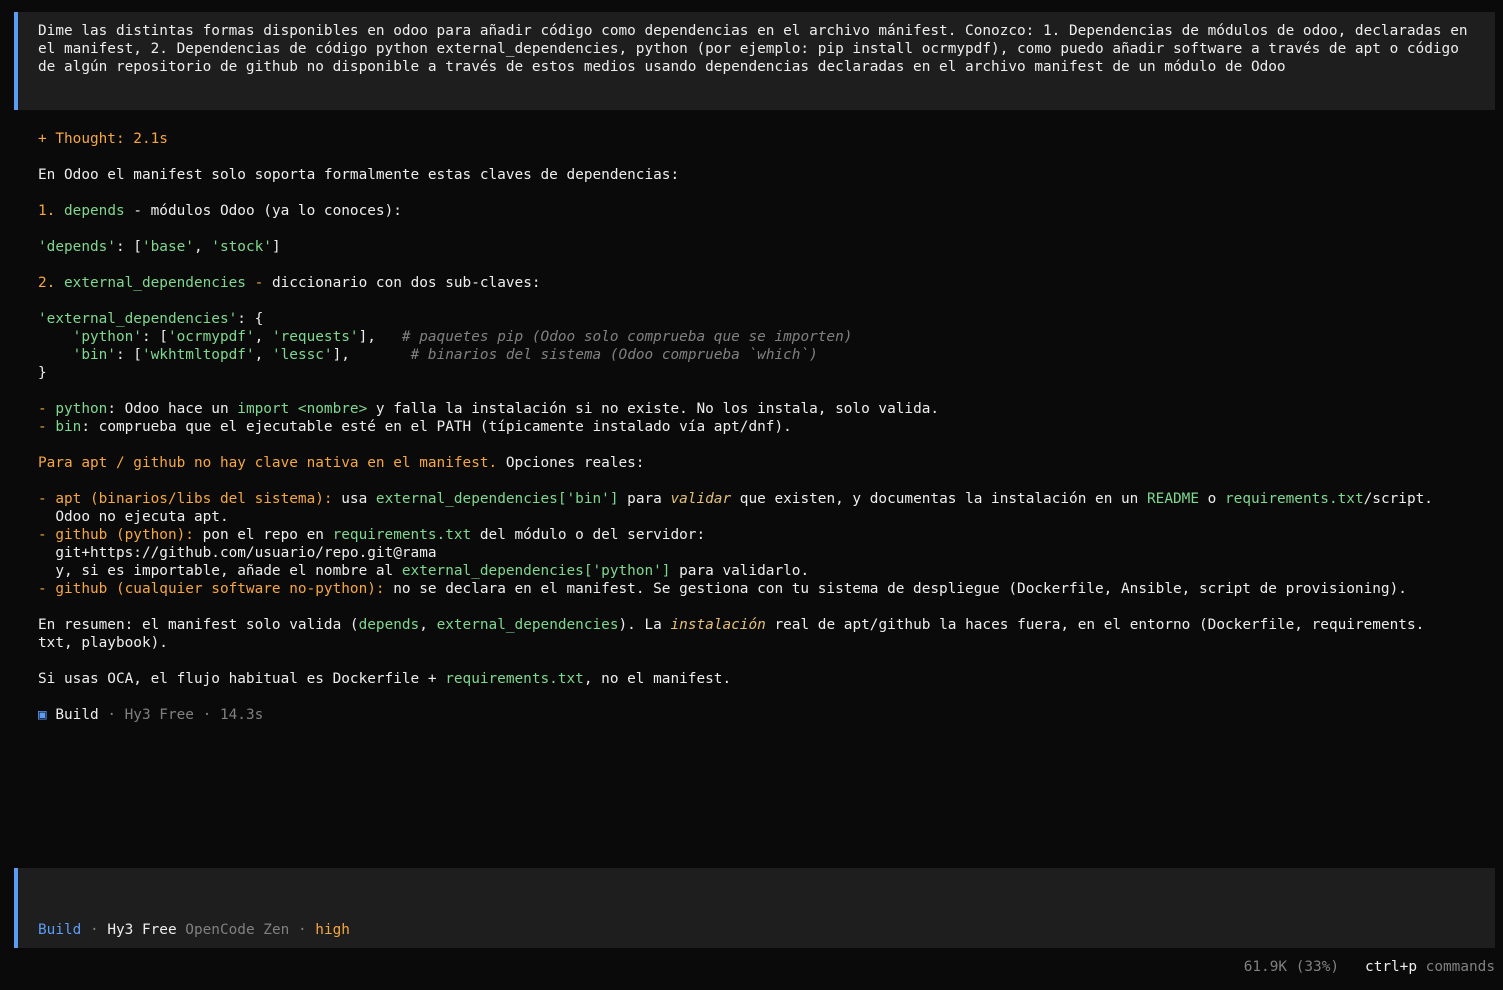  What do you see at coordinates (718, 625) in the screenshot?
I see `emphasis: instalación` at bounding box center [718, 625].